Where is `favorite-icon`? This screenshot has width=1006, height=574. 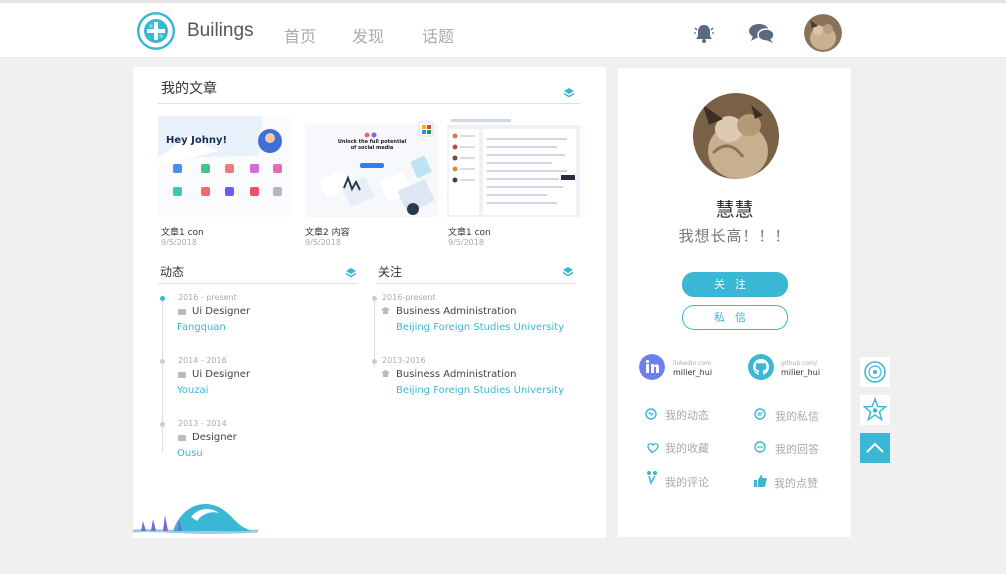 favorite-icon is located at coordinates (653, 448).